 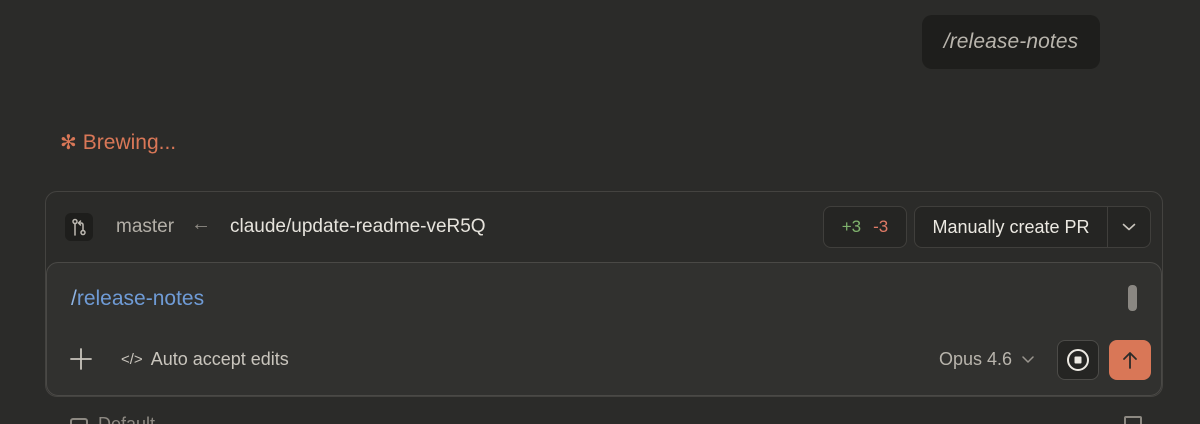 I want to click on command-name: release-notes, so click(x=140, y=298).